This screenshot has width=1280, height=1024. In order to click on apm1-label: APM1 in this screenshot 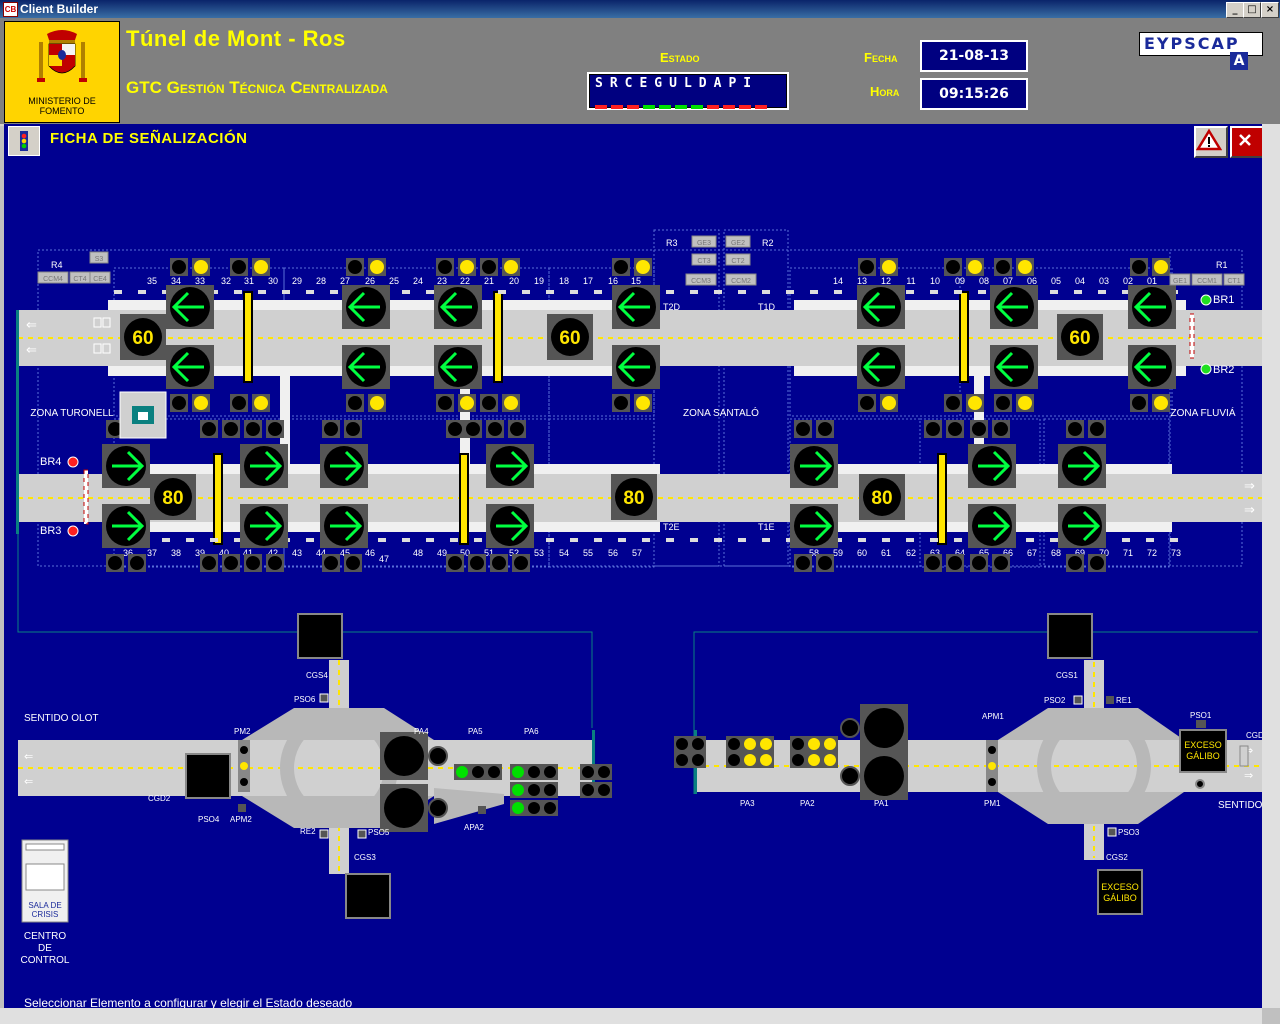, I will do `click(993, 716)`.